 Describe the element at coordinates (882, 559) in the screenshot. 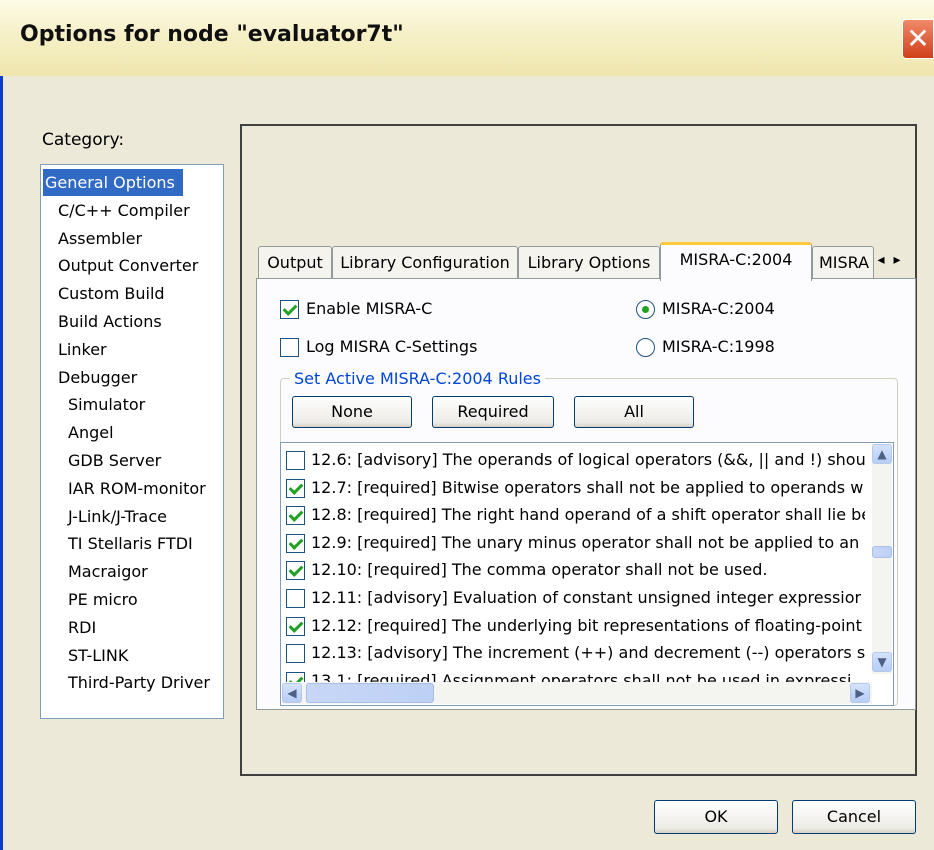

I see `rules-vertical-scrollbar: ▲ ▼` at that location.